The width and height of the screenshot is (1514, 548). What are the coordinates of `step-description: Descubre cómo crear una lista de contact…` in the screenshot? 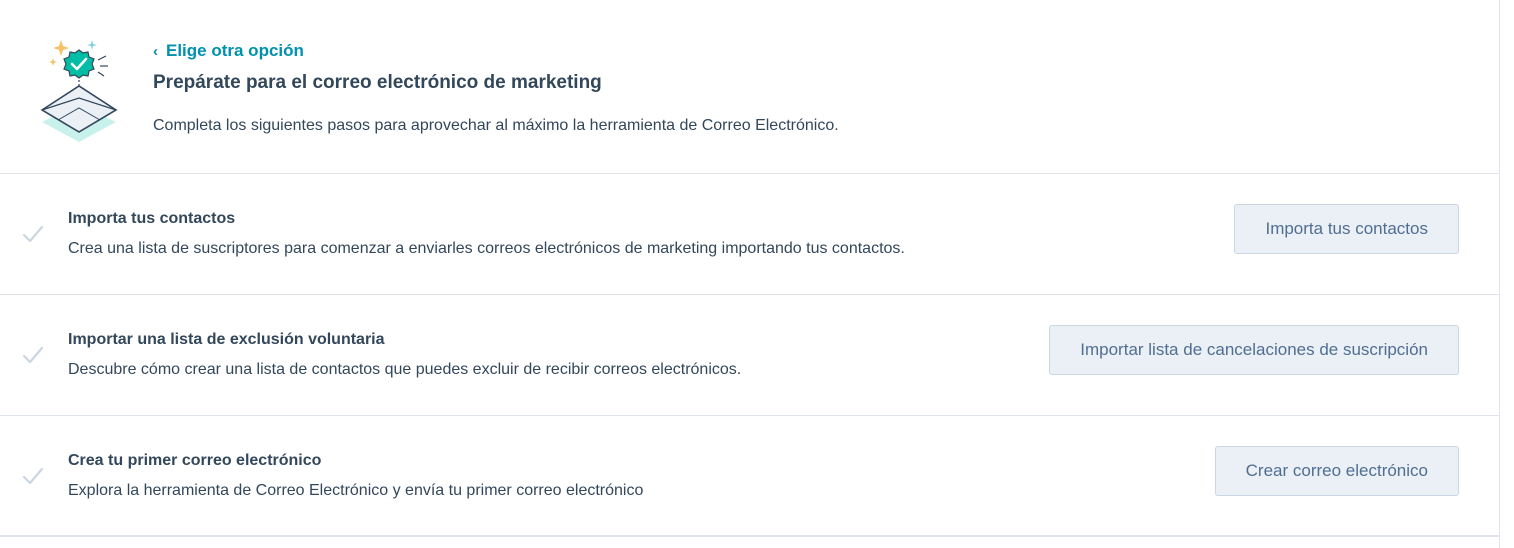 It's located at (405, 369).